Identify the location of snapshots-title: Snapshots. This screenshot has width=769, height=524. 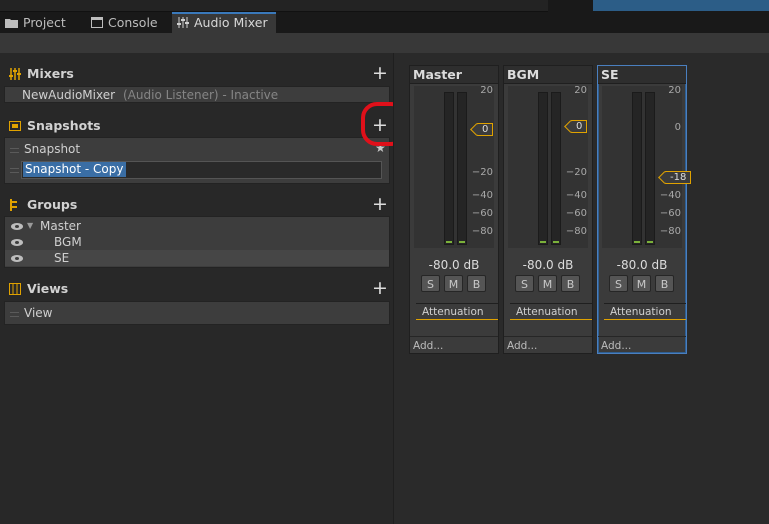
(64, 125).